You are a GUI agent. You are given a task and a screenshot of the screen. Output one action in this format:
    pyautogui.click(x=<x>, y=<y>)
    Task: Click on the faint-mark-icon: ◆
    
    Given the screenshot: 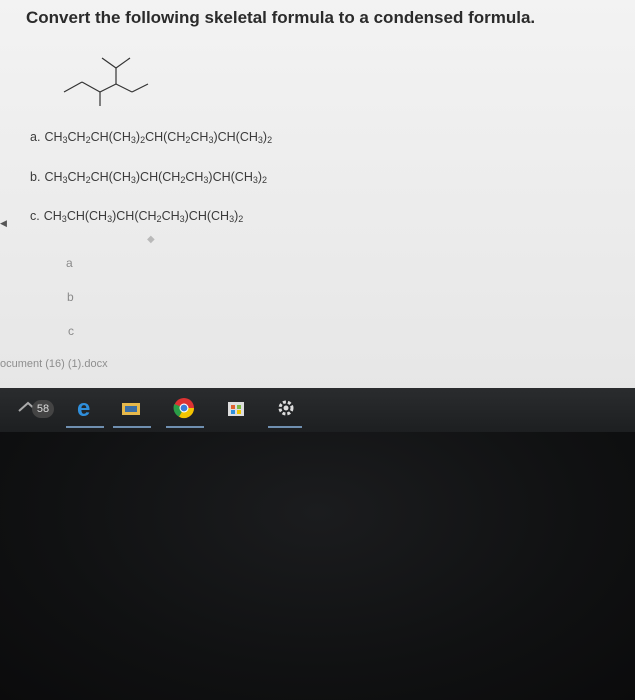 What is the action you would take?
    pyautogui.click(x=151, y=239)
    